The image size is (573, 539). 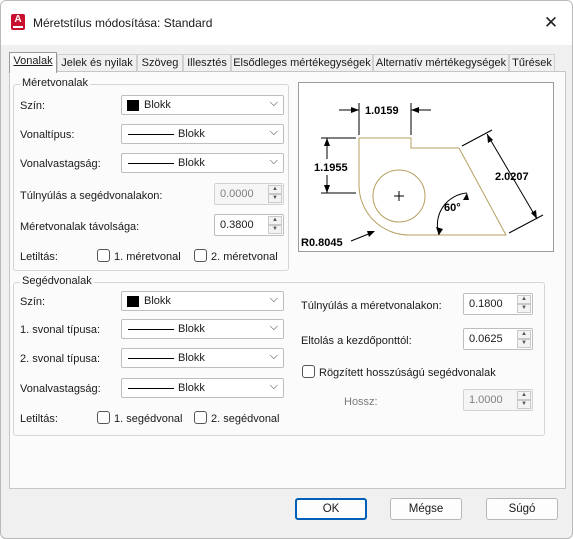 What do you see at coordinates (60, 359) in the screenshot?
I see `ext-linetype2-label: 2. svonal típusa:` at bounding box center [60, 359].